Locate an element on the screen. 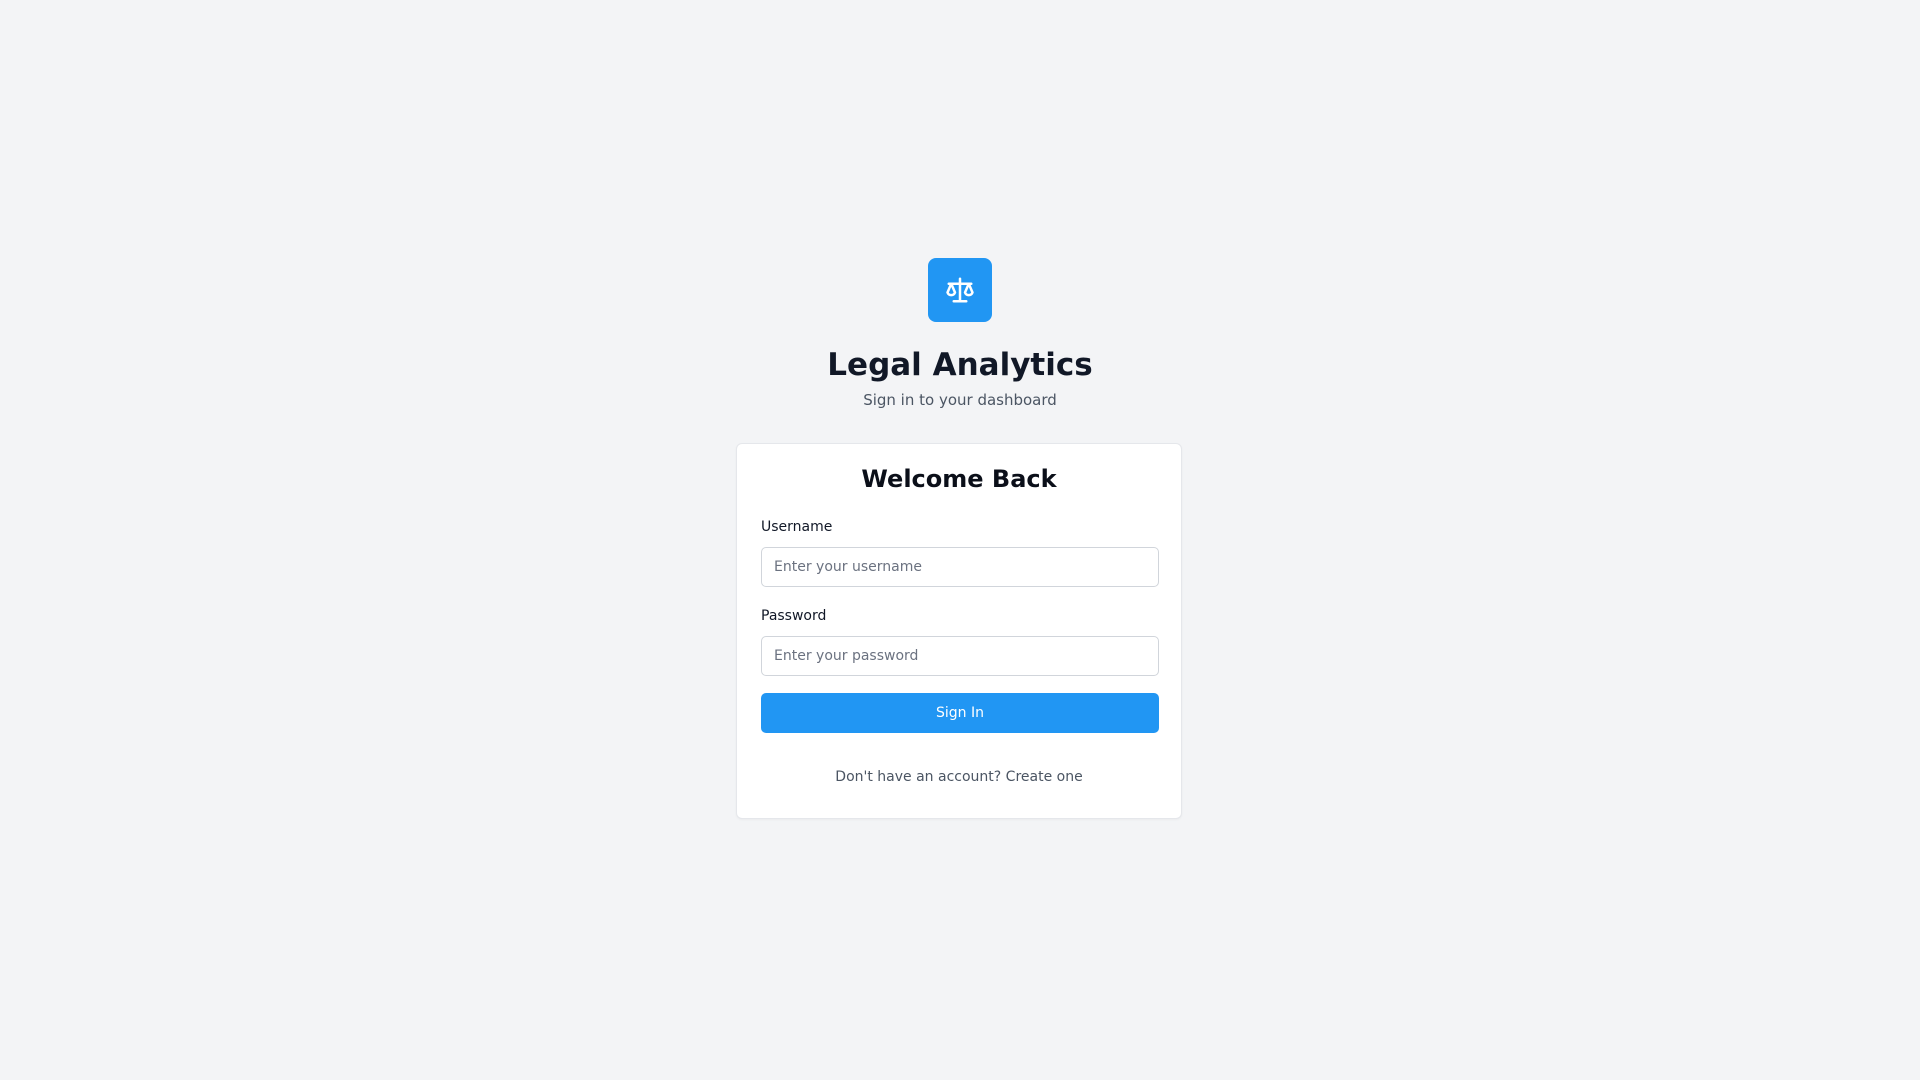  signup-prompt-row: Don't have an account? Create one is located at coordinates (959, 777).